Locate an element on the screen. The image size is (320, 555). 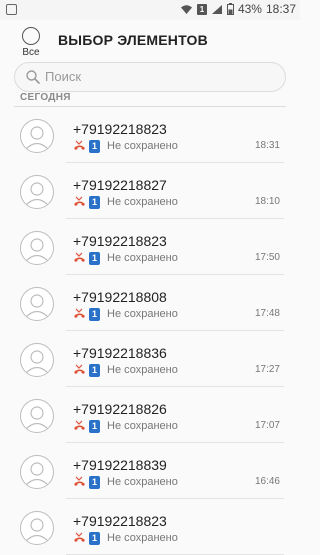
select-all-checkbox: Все is located at coordinates (31, 42).